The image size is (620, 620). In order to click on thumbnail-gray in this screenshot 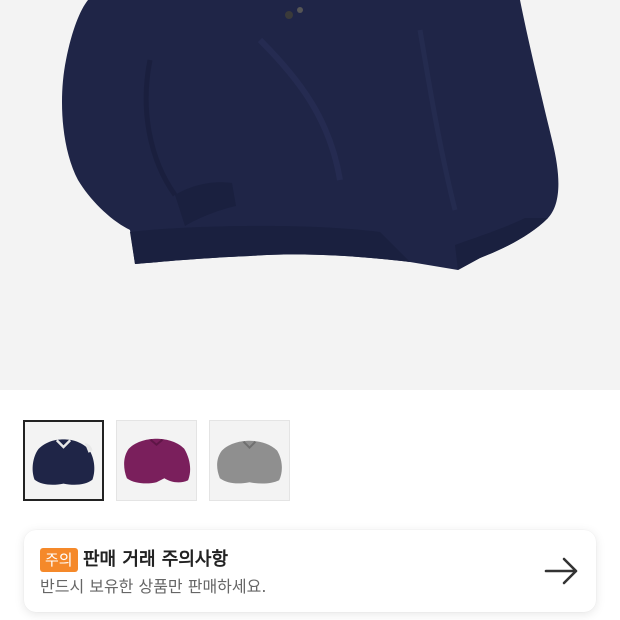, I will do `click(249, 460)`.